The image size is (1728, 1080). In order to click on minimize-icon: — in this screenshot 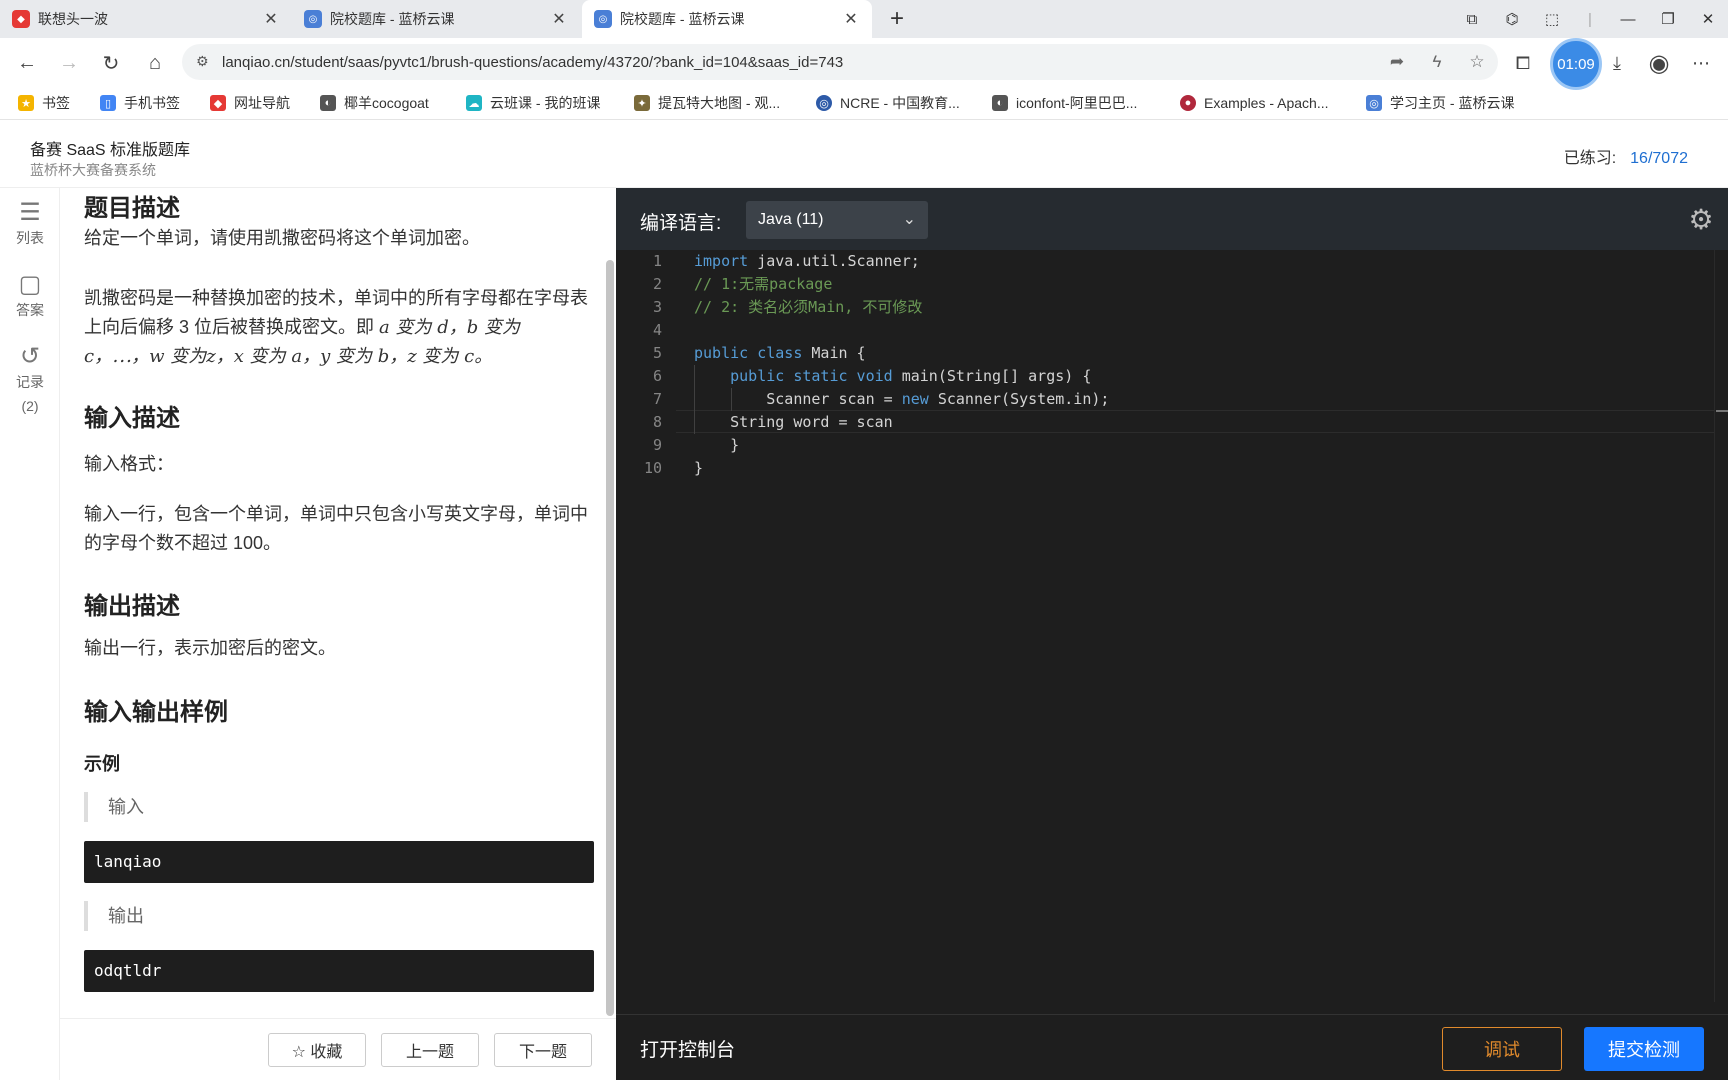, I will do `click(1628, 19)`.